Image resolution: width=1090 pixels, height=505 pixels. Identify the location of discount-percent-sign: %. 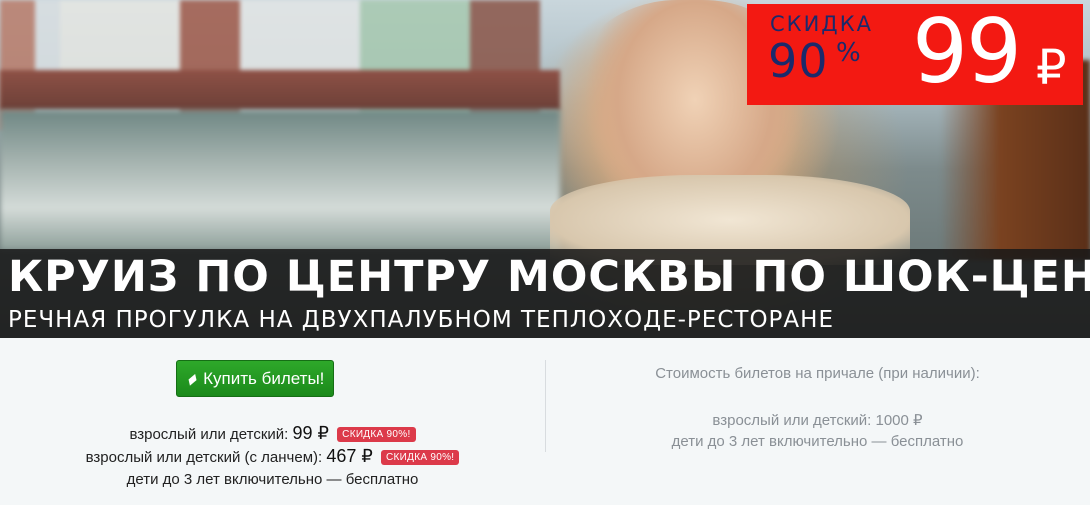
(848, 53).